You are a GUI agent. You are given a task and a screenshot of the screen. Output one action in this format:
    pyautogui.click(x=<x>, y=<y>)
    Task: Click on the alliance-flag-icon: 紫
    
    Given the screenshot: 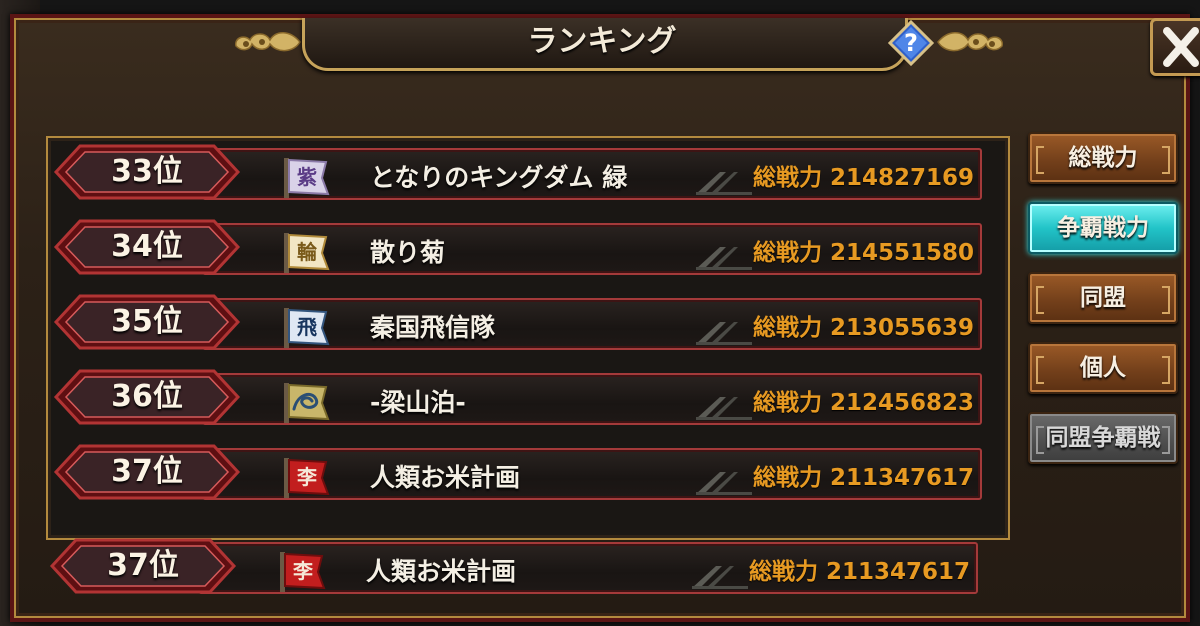 What is the action you would take?
    pyautogui.click(x=307, y=178)
    